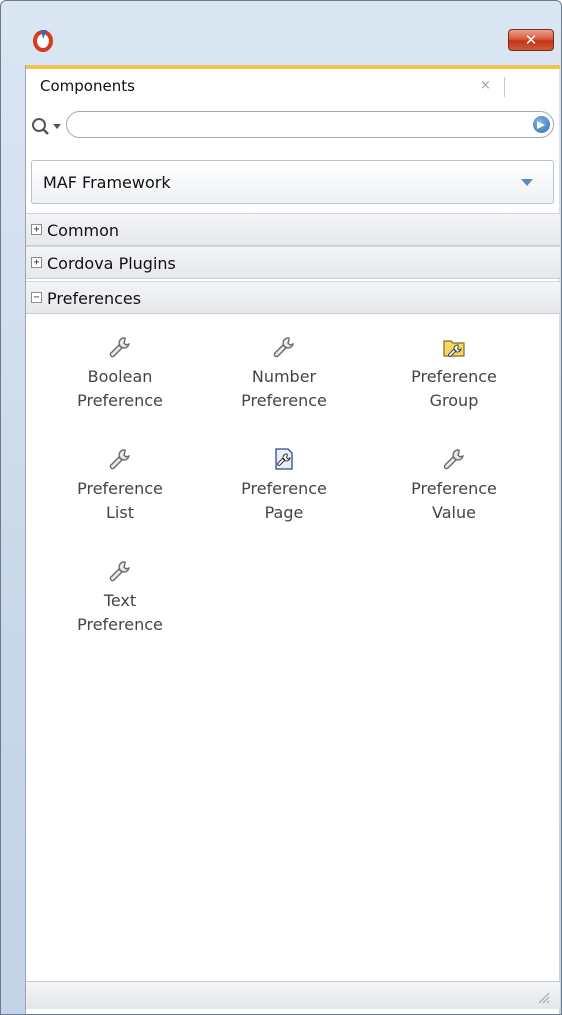 This screenshot has height=1015, width=562. Describe the element at coordinates (543, 997) in the screenshot. I see `resize-grip-icon` at that location.